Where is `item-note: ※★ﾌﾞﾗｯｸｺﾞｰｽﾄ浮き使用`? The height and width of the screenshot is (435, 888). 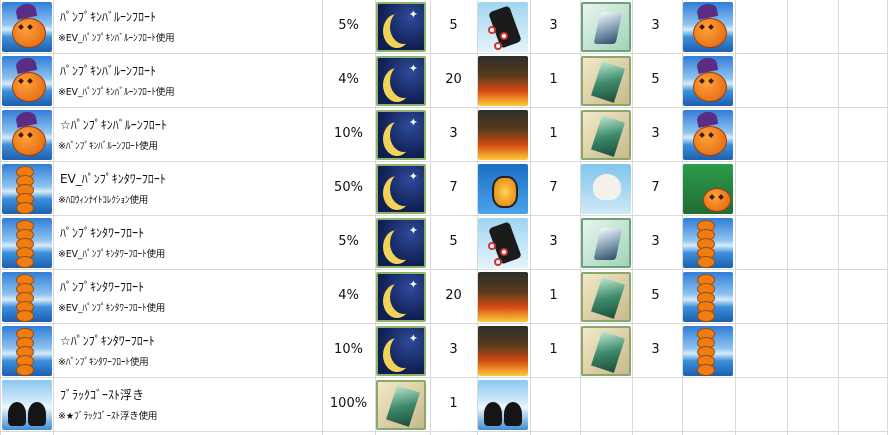
item-note: ※★ﾌﾞﾗｯｸｺﾞｰｽﾄ浮き使用 is located at coordinates (108, 416).